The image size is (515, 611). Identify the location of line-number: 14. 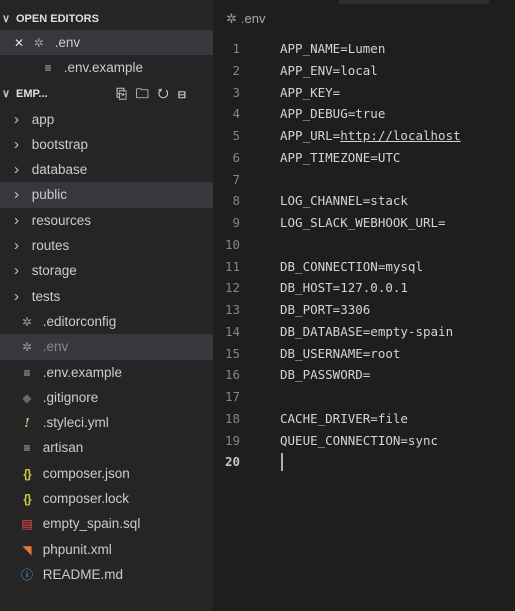
(232, 331).